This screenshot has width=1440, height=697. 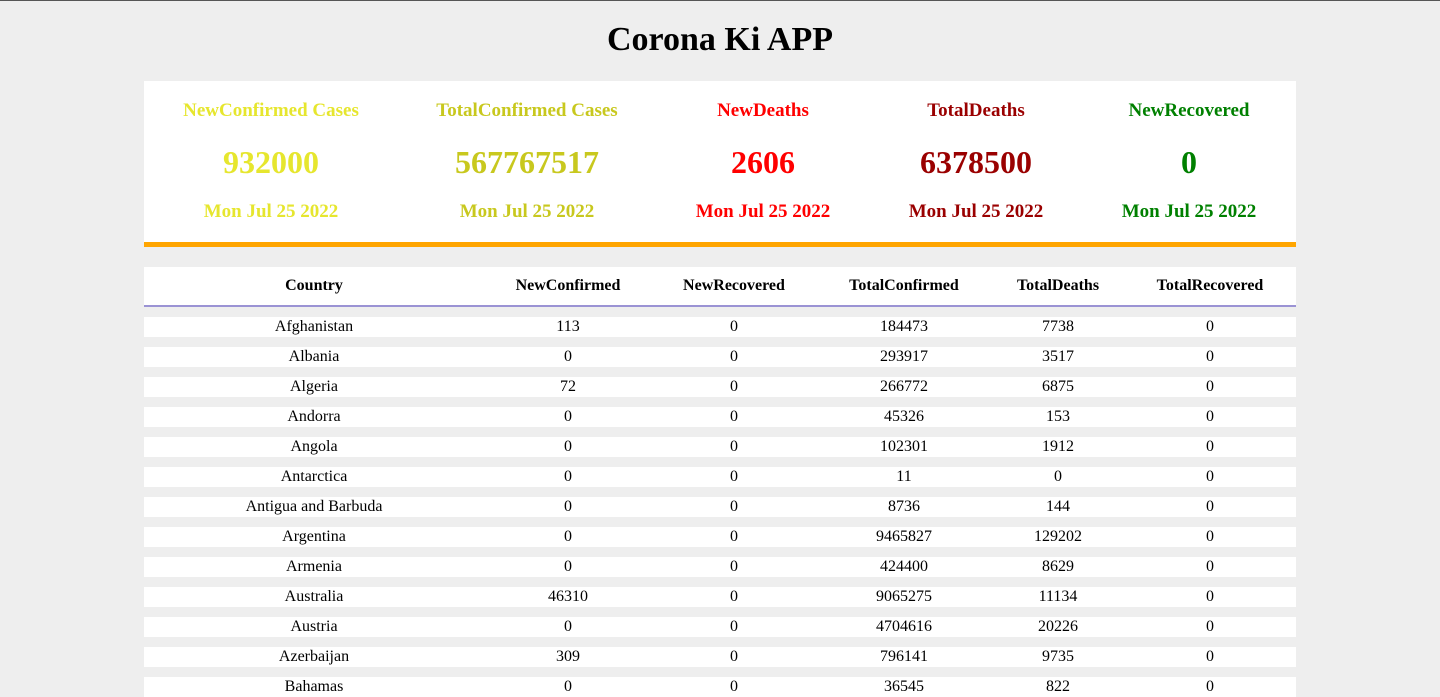 I want to click on header-country: Country, so click(x=314, y=285).